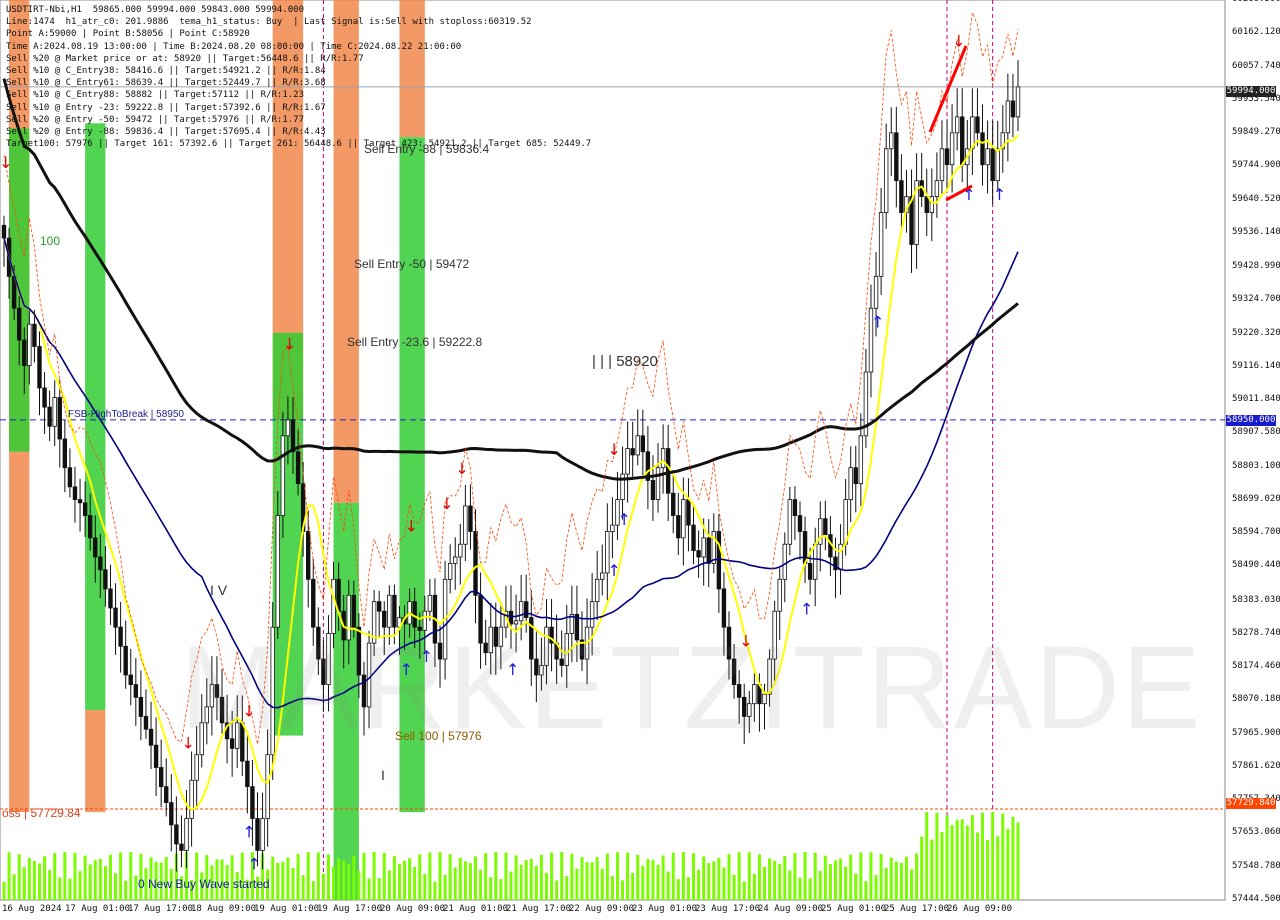 This screenshot has height=920, width=1280. I want to click on price-tick-label: 58907.580, so click(1256, 432).